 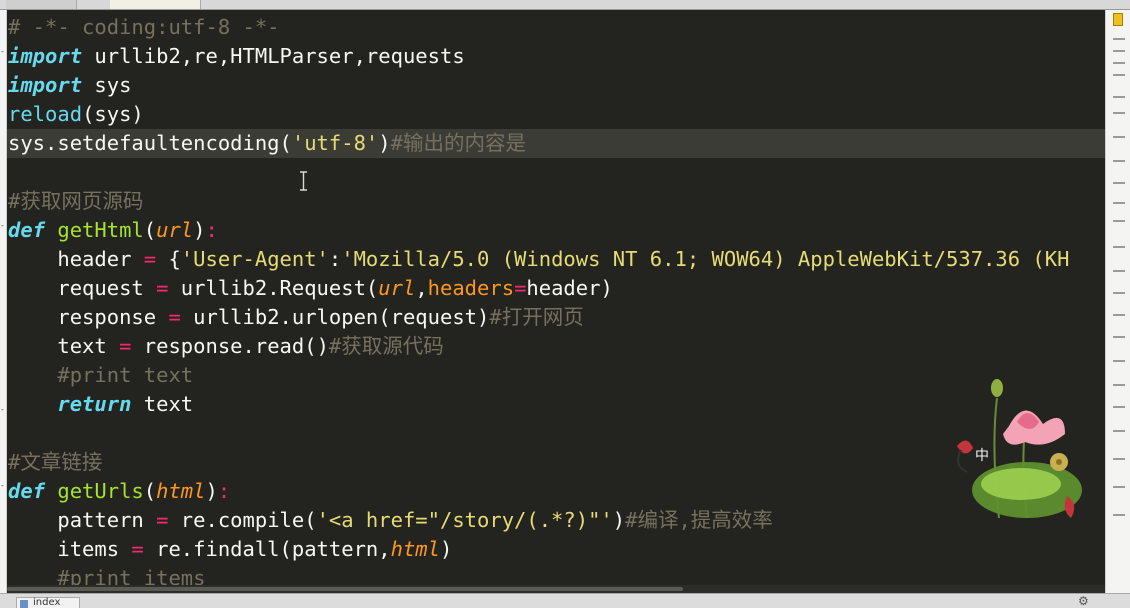 What do you see at coordinates (76, 114) in the screenshot?
I see `code-line: reload(sys)` at bounding box center [76, 114].